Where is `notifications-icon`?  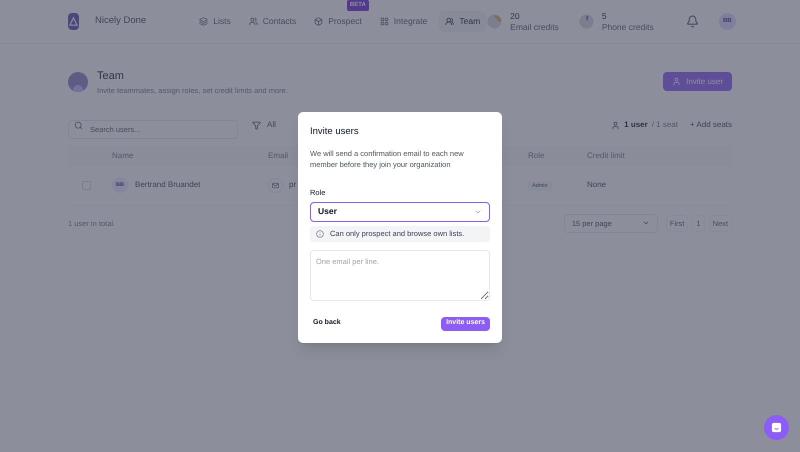 notifications-icon is located at coordinates (692, 21).